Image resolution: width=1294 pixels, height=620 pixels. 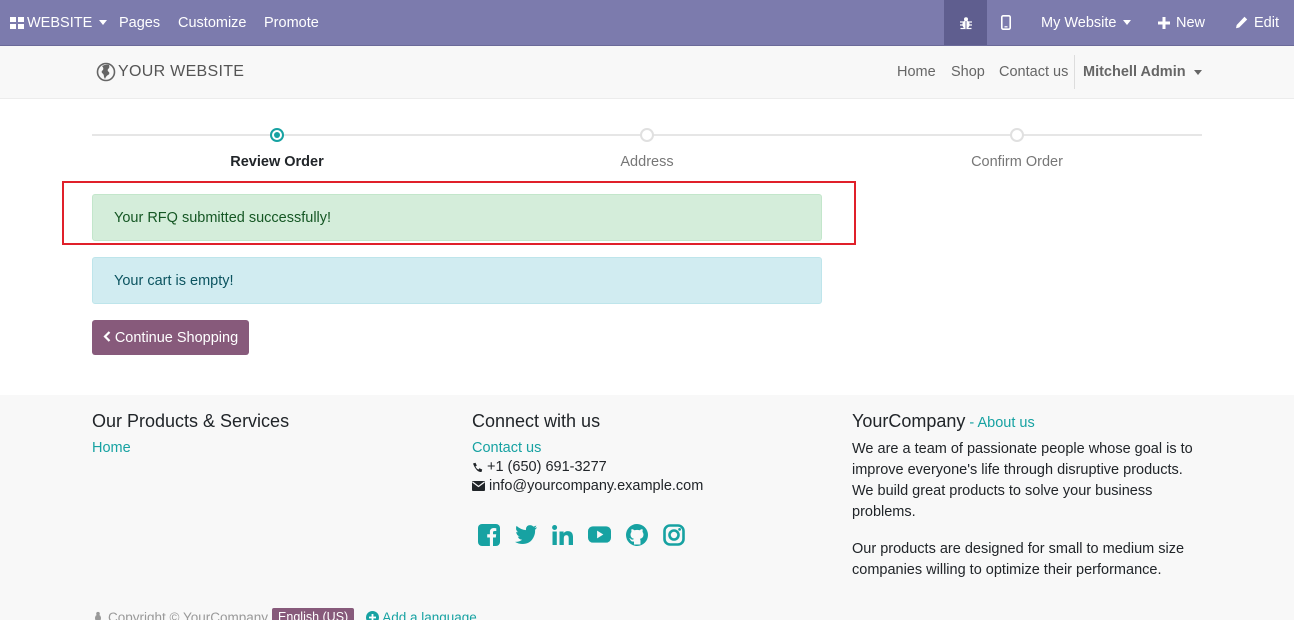 I want to click on empty-cart-alert: Your cart is empty!, so click(x=457, y=280).